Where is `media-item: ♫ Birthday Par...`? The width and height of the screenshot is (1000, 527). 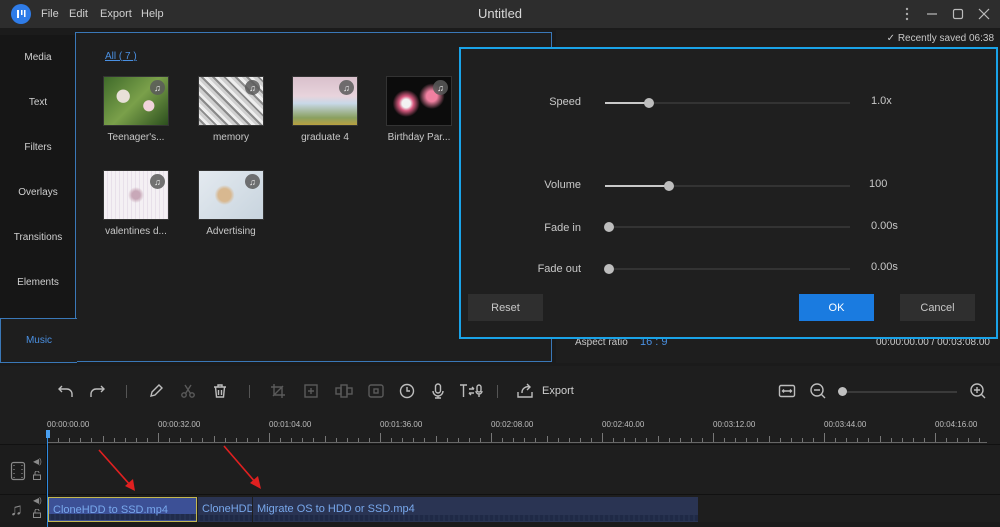 media-item: ♫ Birthday Par... is located at coordinates (420, 109).